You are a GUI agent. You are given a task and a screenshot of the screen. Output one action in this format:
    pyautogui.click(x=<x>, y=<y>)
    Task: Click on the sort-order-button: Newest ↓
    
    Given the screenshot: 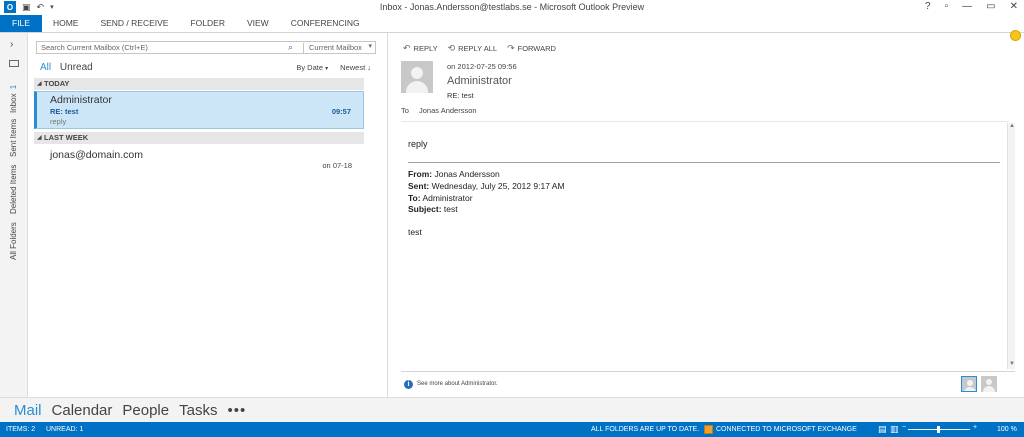 What is the action you would take?
    pyautogui.click(x=355, y=67)
    